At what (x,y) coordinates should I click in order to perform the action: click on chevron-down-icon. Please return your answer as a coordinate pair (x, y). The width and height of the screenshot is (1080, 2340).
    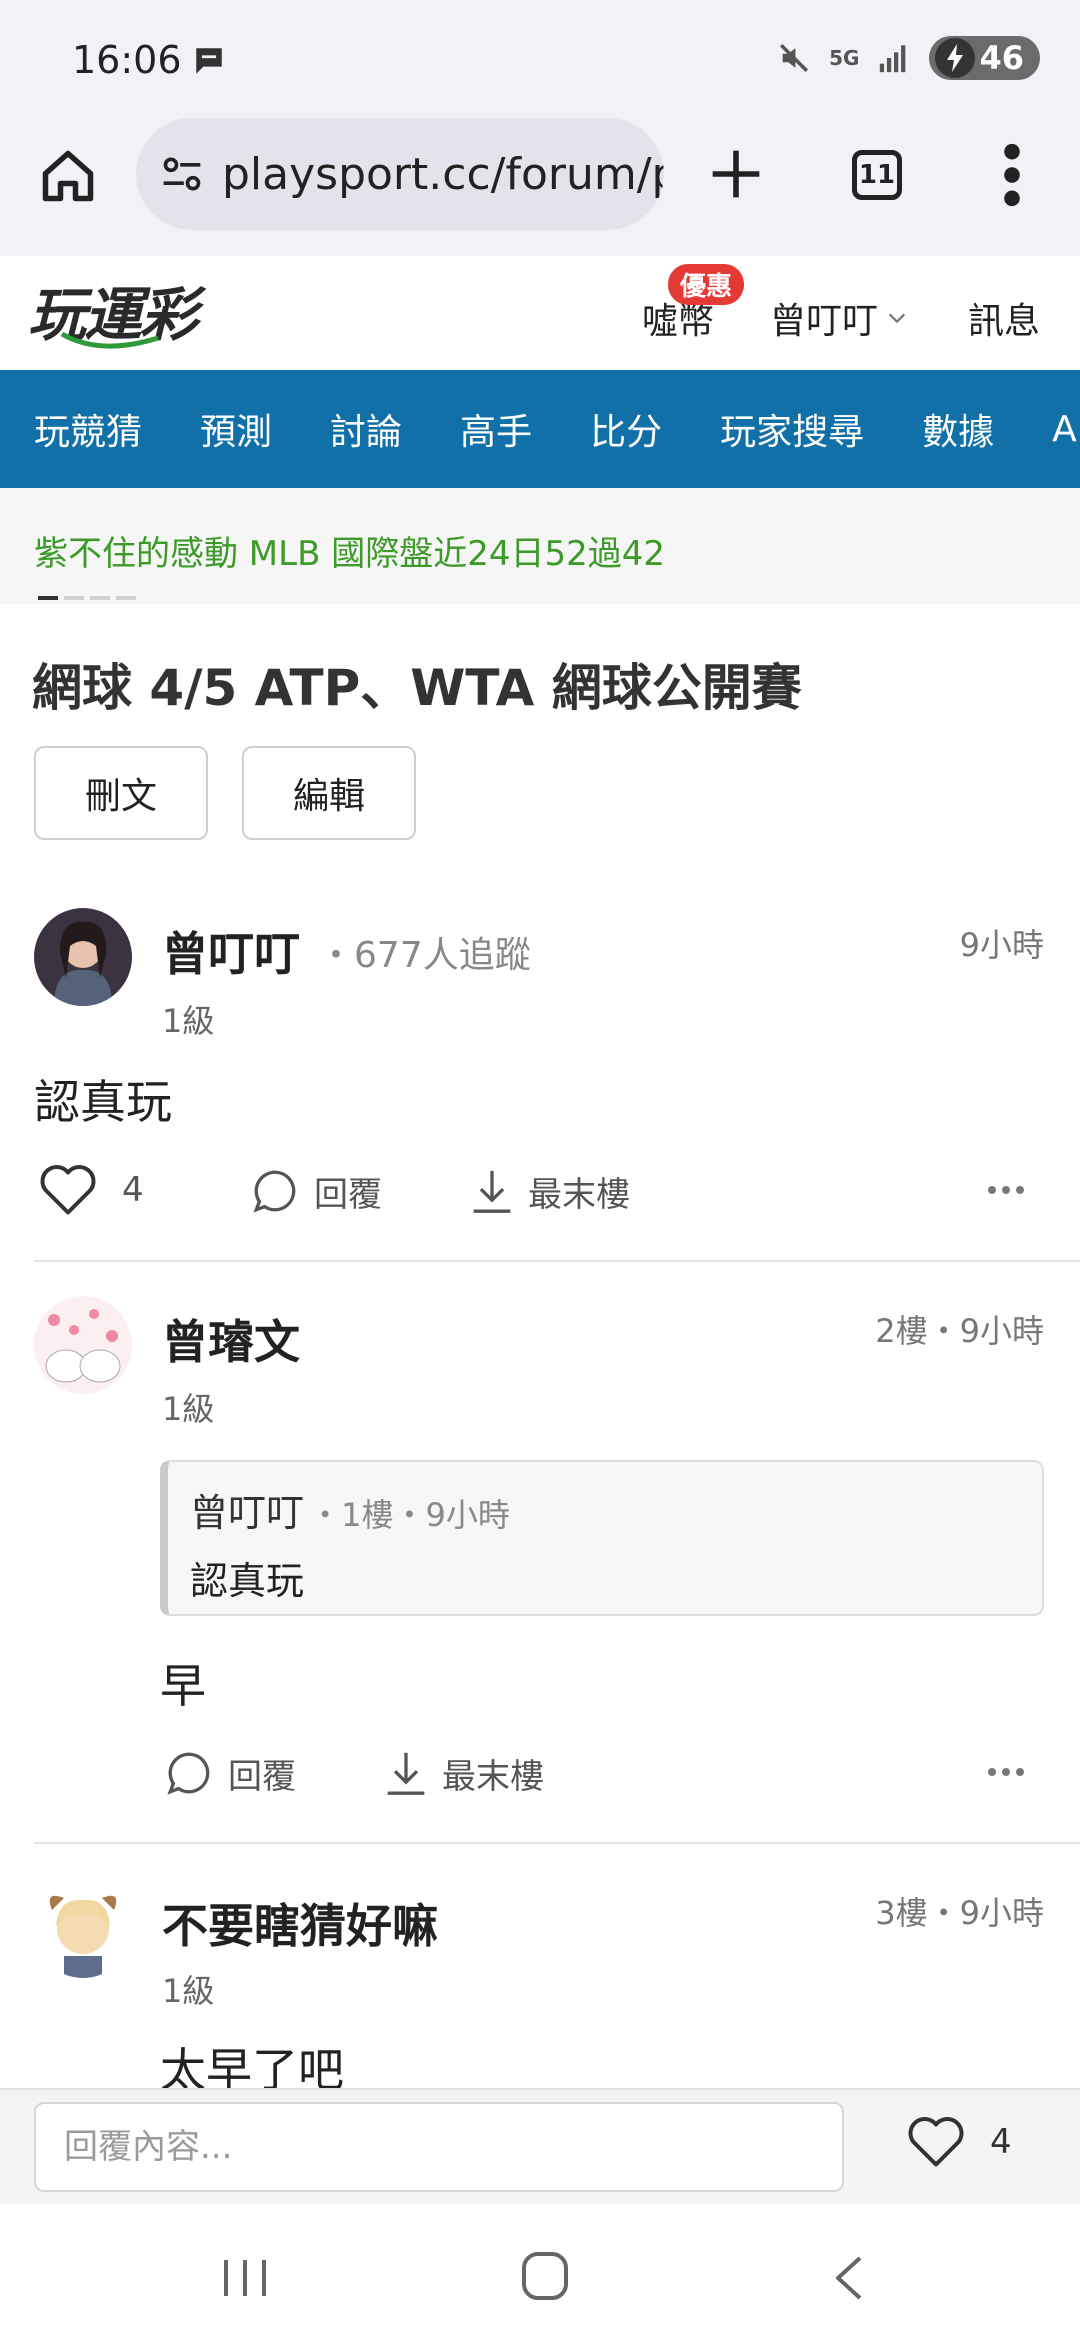
    Looking at the image, I should click on (897, 318).